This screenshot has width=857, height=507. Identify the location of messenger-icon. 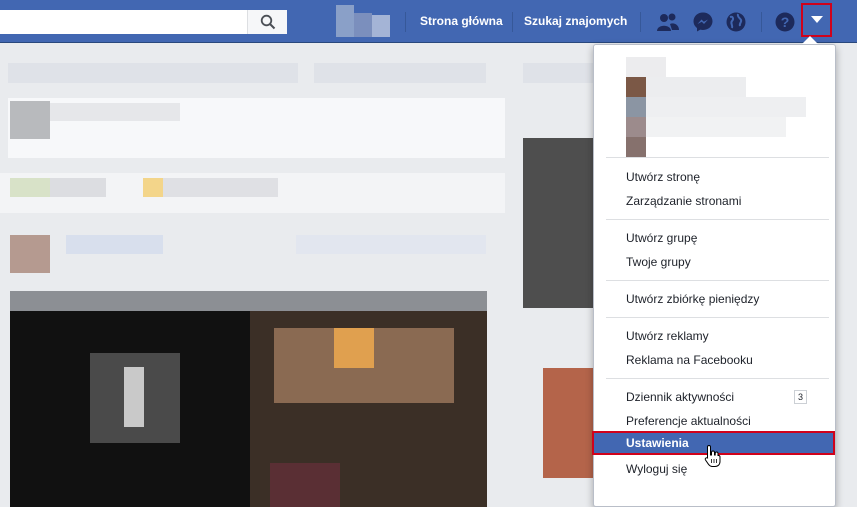
(703, 22).